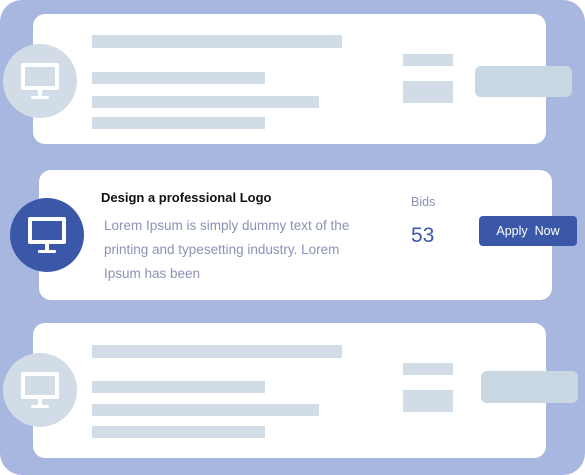 This screenshot has width=585, height=475. What do you see at coordinates (423, 202) in the screenshot?
I see `bids-label: Bids` at bounding box center [423, 202].